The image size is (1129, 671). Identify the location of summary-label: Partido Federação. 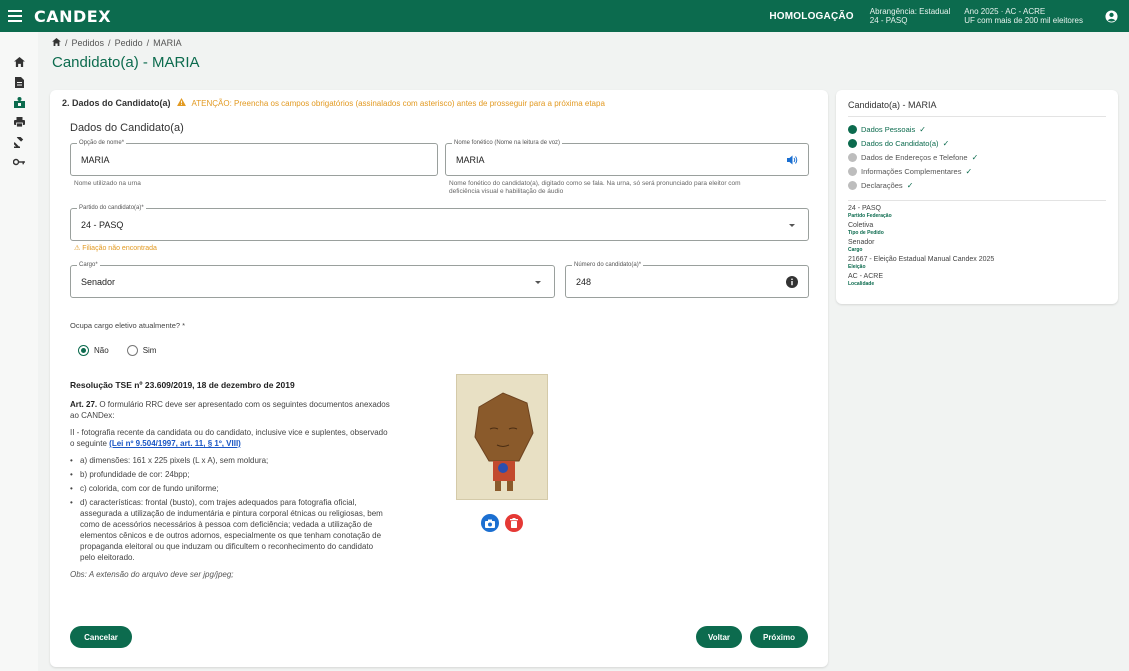
(870, 216).